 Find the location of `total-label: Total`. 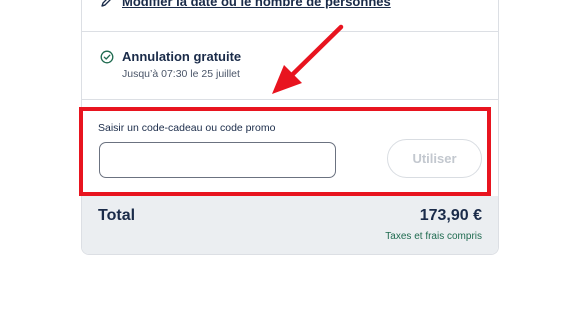

total-label: Total is located at coordinates (117, 215).